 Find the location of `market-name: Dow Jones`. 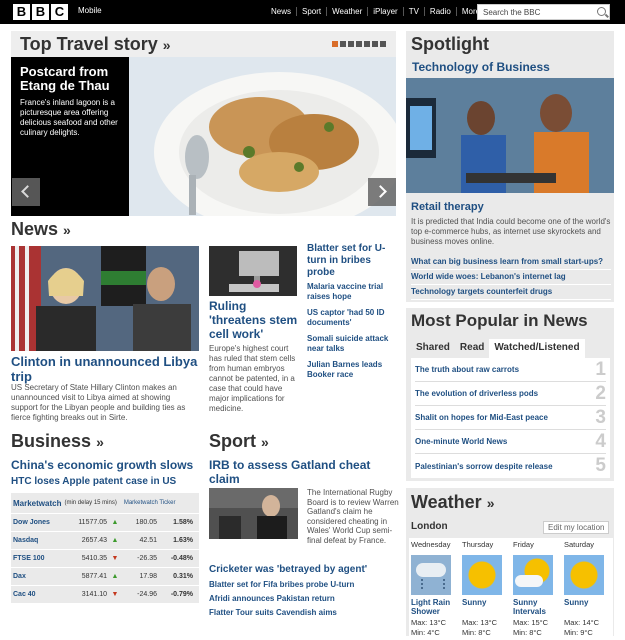

market-name: Dow Jones is located at coordinates (36, 522).